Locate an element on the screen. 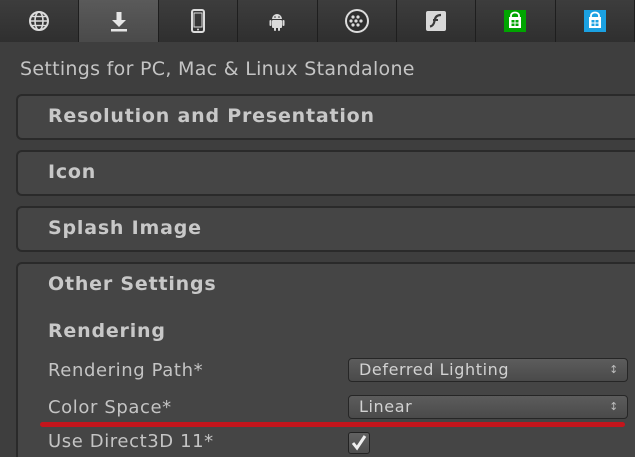 The width and height of the screenshot is (635, 457). rendering-path-dropdown: Deferred Lighting ↕ is located at coordinates (488, 370).